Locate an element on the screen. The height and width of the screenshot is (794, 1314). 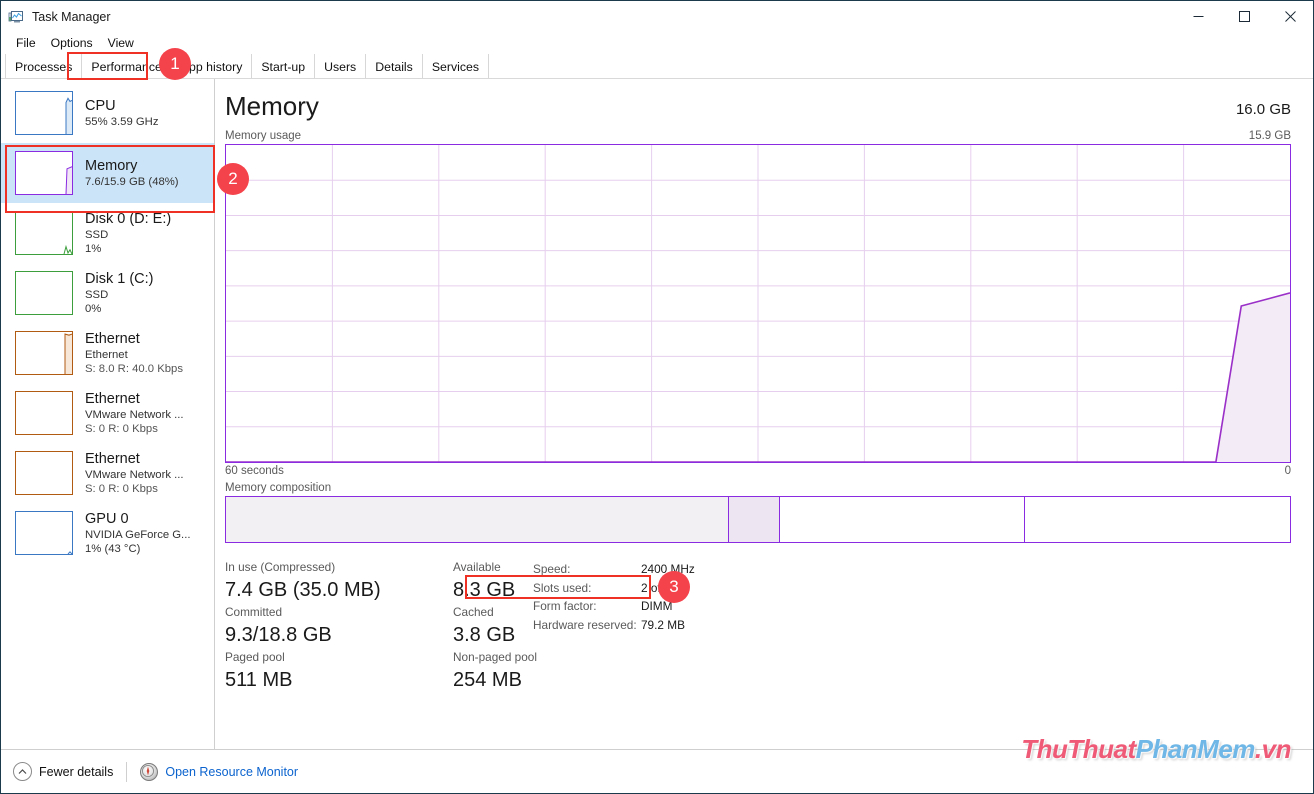
window-controls is located at coordinates (1244, 16).